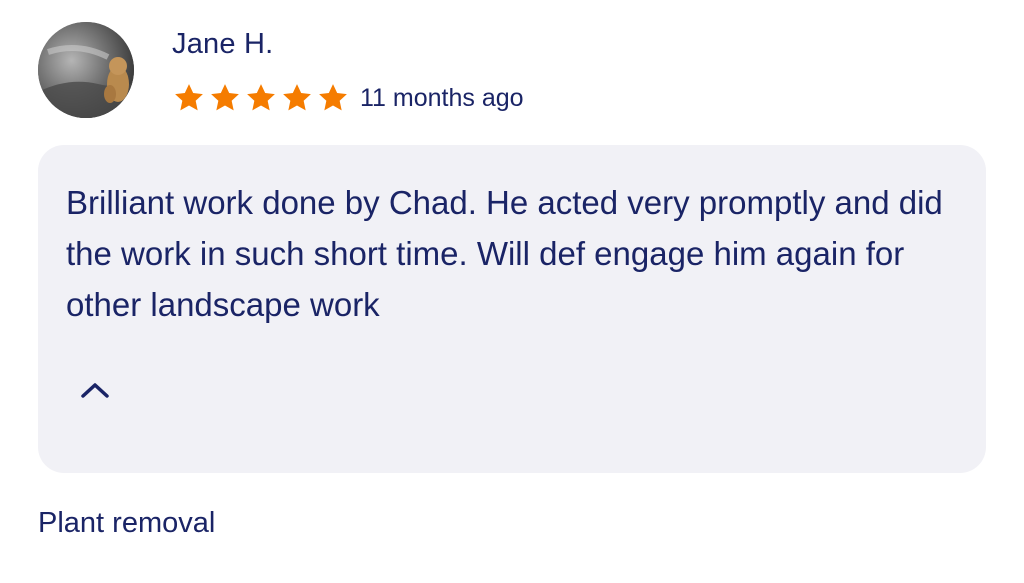 The image size is (1024, 583). I want to click on avatar-photo-icon, so click(86, 70).